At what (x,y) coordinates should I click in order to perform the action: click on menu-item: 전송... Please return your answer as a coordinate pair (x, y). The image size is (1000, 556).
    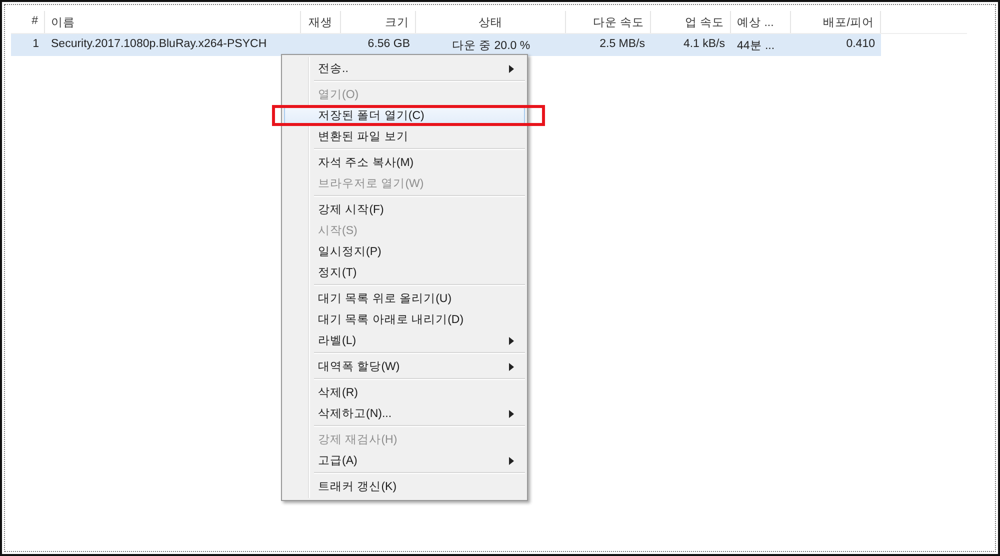
    Looking at the image, I should click on (404, 68).